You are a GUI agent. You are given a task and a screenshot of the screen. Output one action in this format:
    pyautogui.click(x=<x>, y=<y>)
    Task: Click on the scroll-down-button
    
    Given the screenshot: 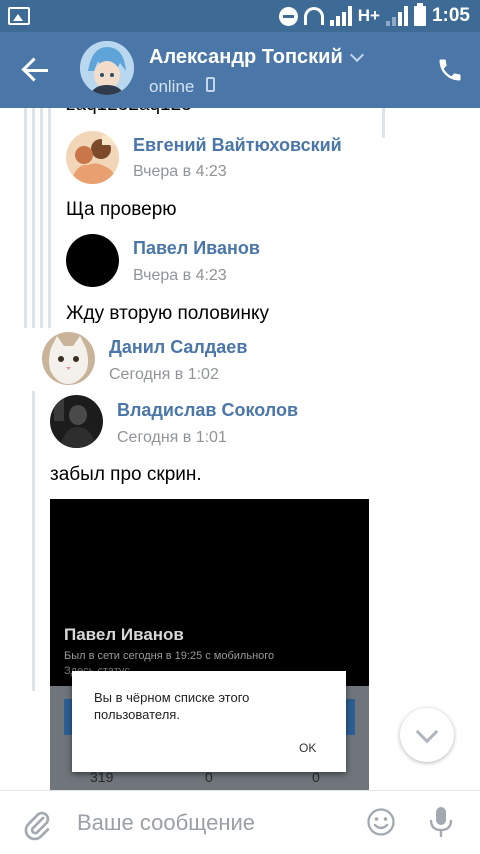 What is the action you would take?
    pyautogui.click(x=427, y=735)
    